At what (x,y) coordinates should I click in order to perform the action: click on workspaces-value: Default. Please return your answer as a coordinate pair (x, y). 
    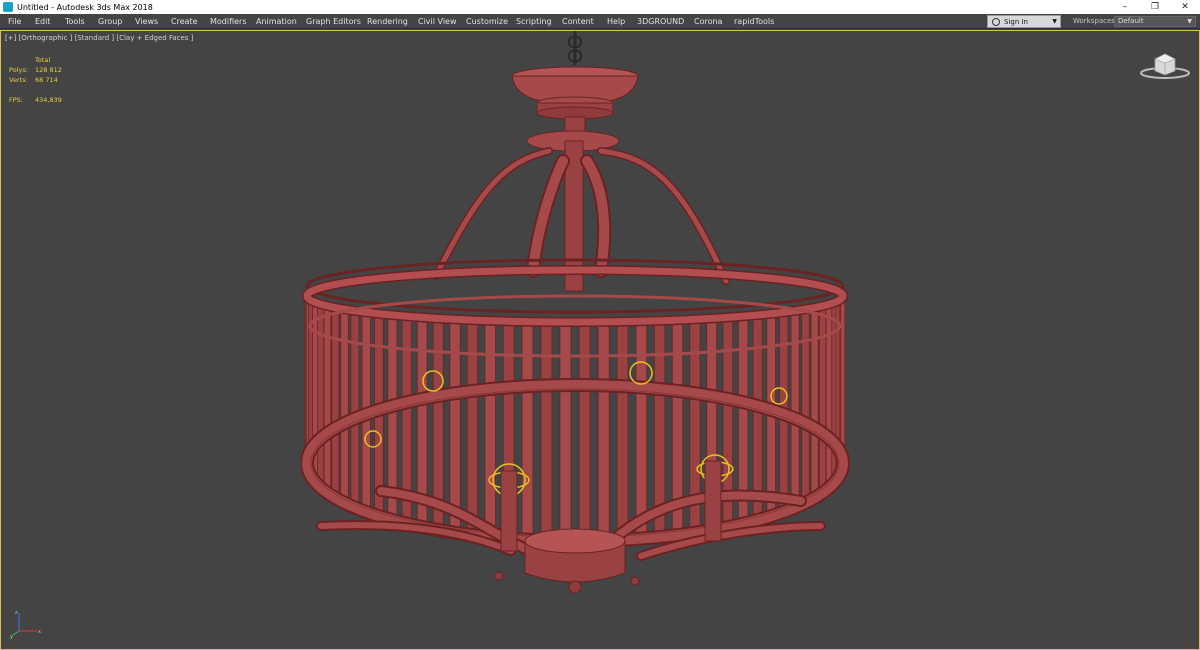
    Looking at the image, I should click on (1131, 21).